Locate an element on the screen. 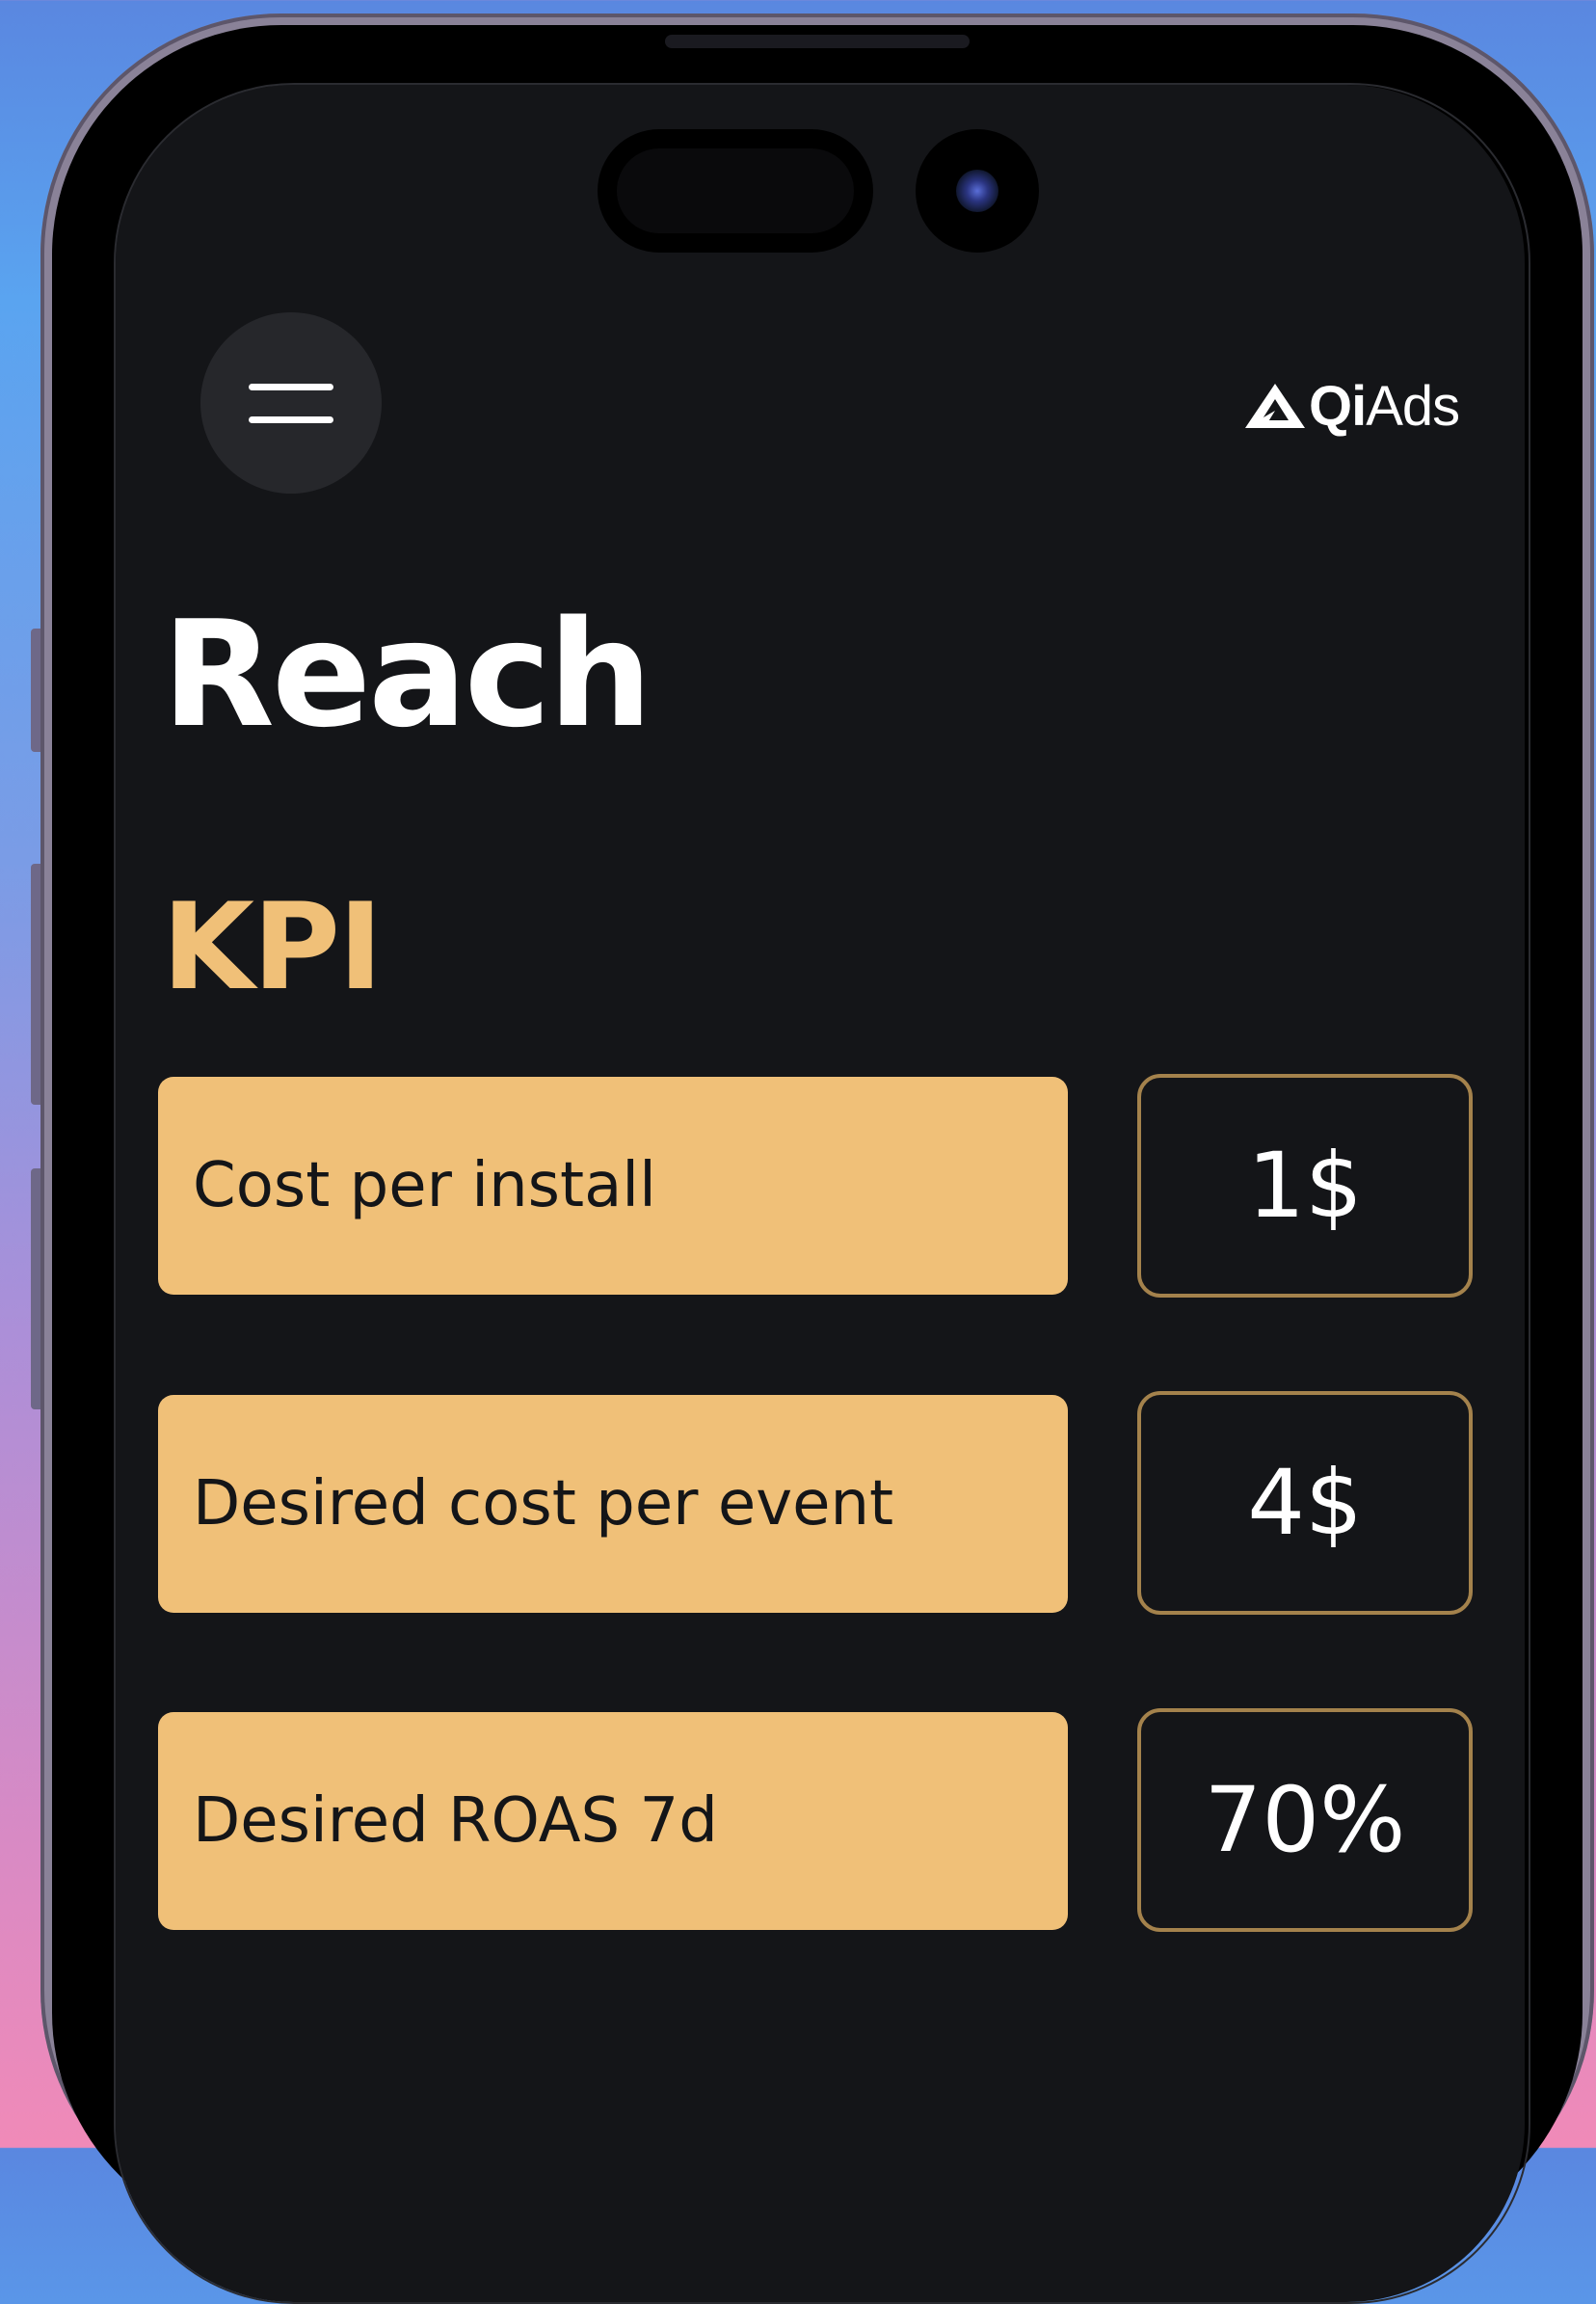 This screenshot has width=1596, height=2304. kpi-label-cost-per-install: Cost per install is located at coordinates (613, 1186).